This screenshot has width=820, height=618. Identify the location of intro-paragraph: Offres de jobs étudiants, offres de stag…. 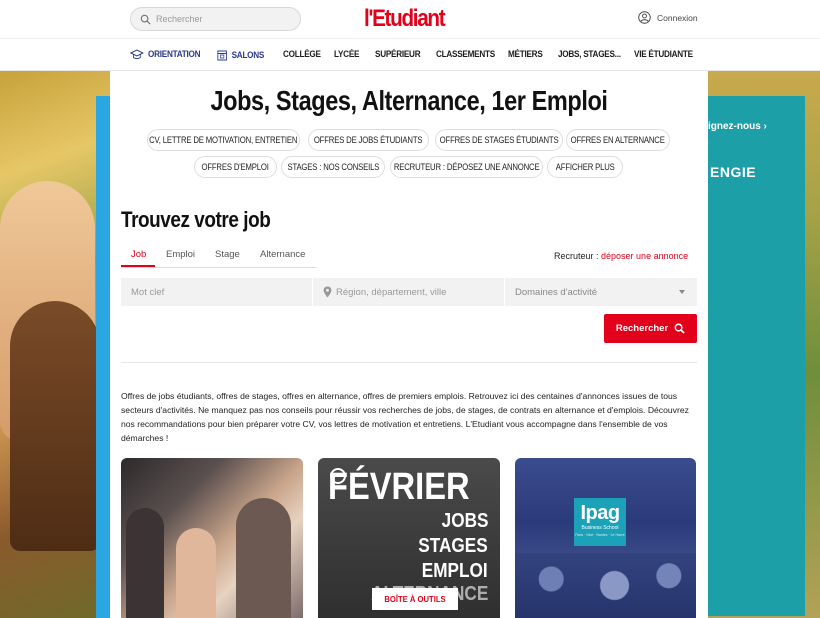
(405, 417).